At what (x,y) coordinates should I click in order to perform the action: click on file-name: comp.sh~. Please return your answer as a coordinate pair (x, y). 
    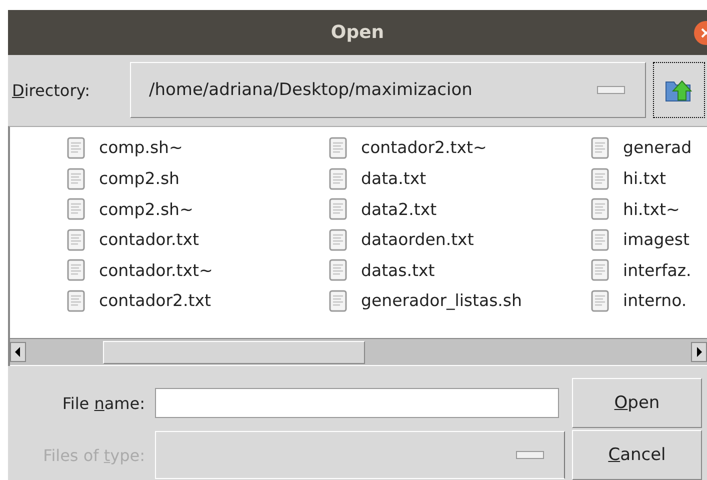
    Looking at the image, I should click on (141, 148).